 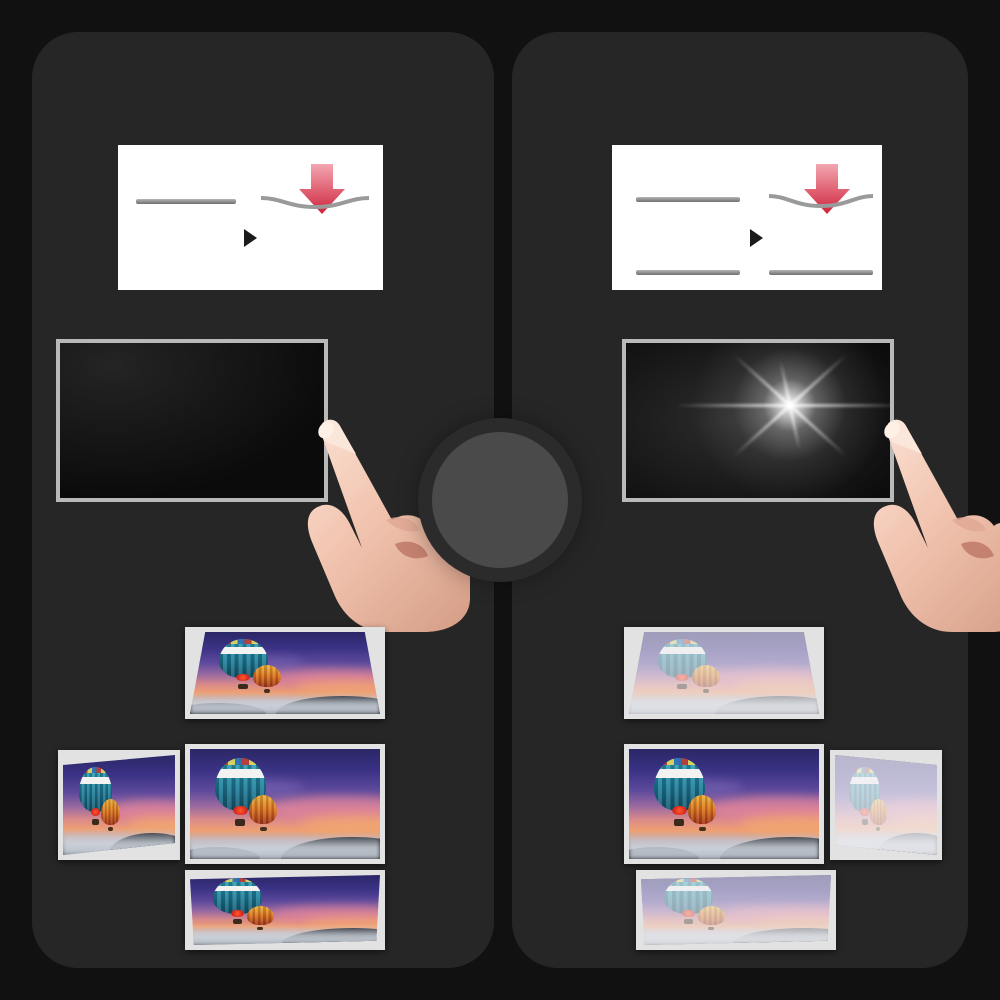 What do you see at coordinates (119, 805) in the screenshot?
I see `thumb-ips-side-view` at bounding box center [119, 805].